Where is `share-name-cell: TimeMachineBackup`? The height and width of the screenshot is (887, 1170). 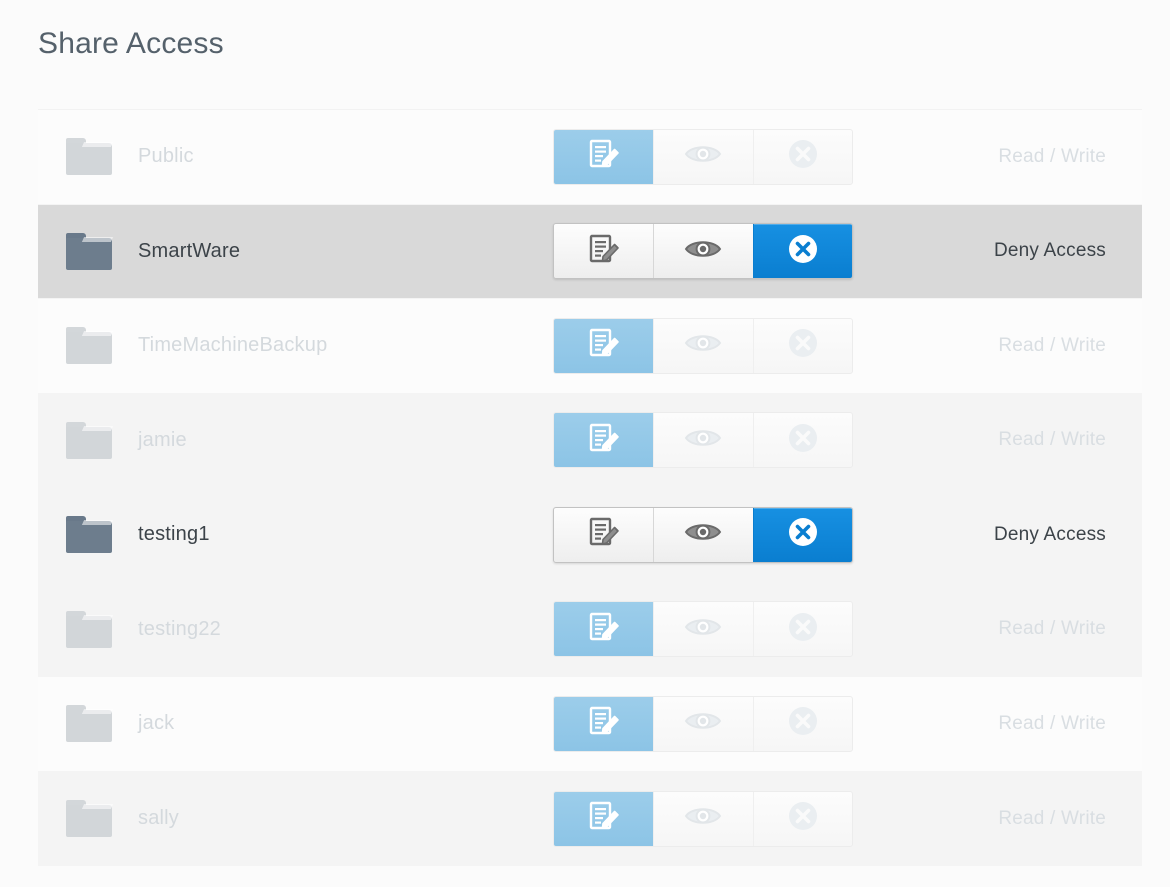 share-name-cell: TimeMachineBackup is located at coordinates (288, 346).